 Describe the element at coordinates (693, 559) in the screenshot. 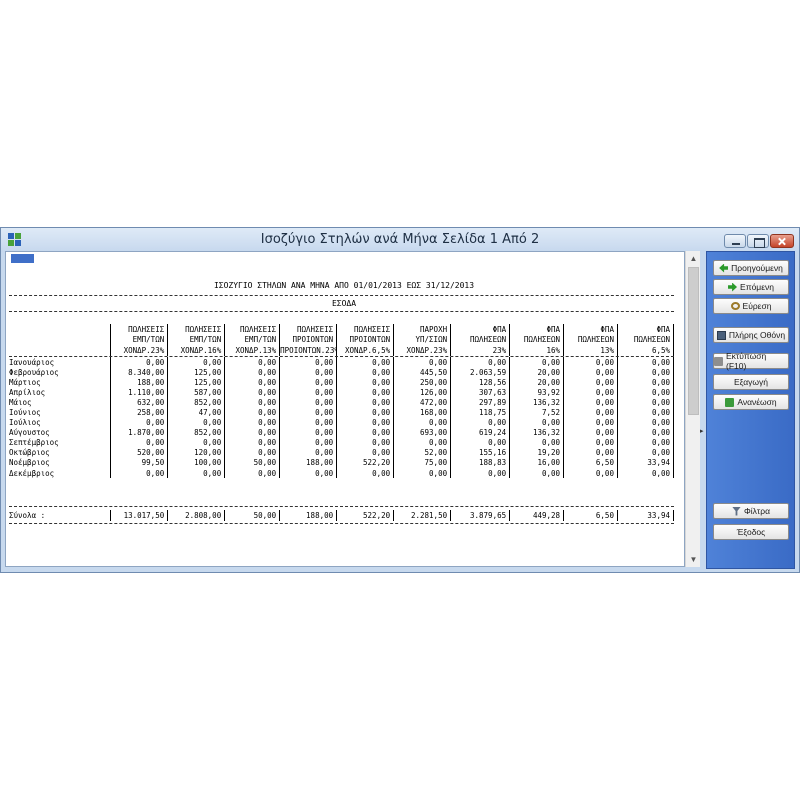

I see `scroll-down-icon: ▼` at that location.